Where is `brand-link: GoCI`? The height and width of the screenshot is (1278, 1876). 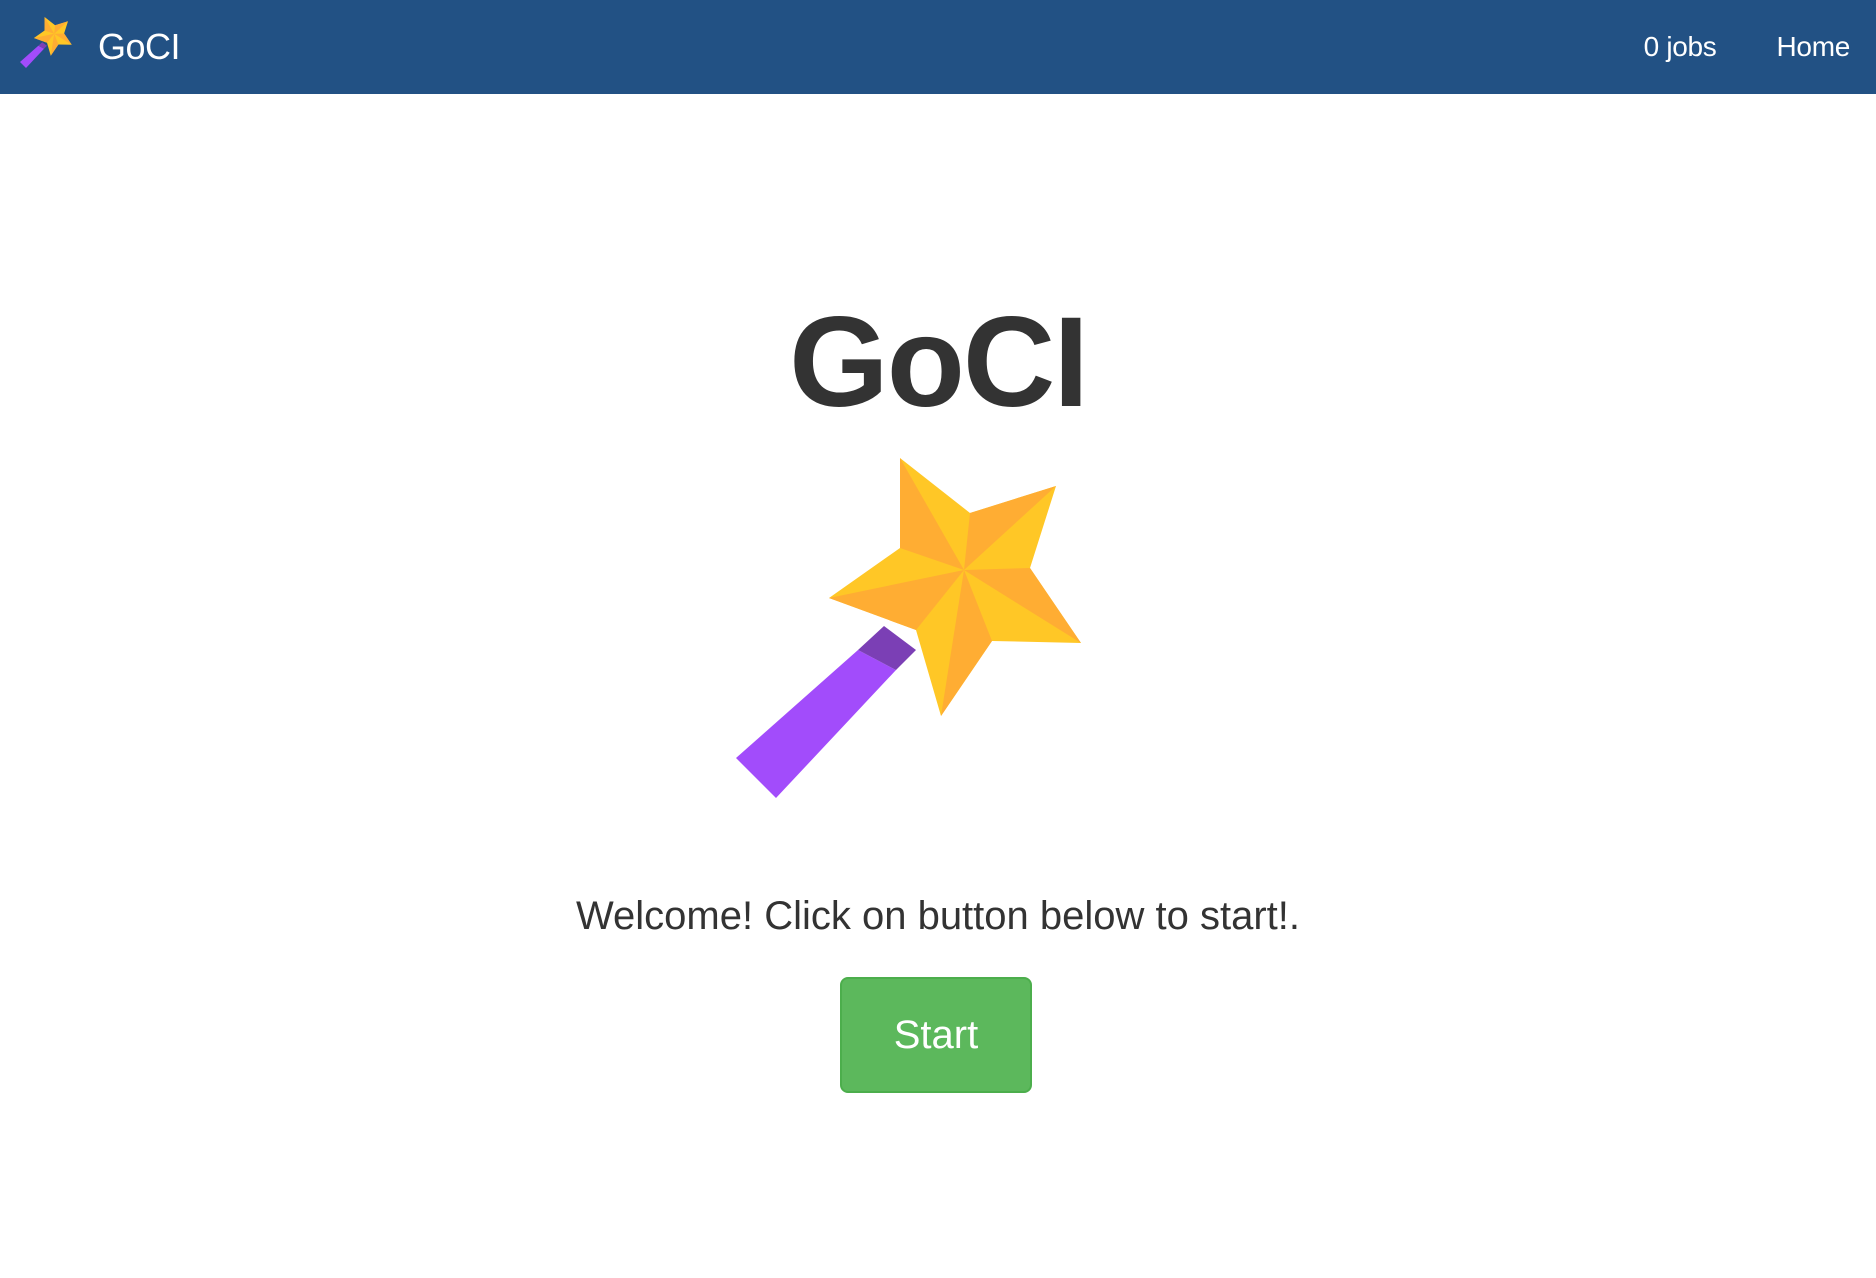
brand-link: GoCI is located at coordinates (100, 47).